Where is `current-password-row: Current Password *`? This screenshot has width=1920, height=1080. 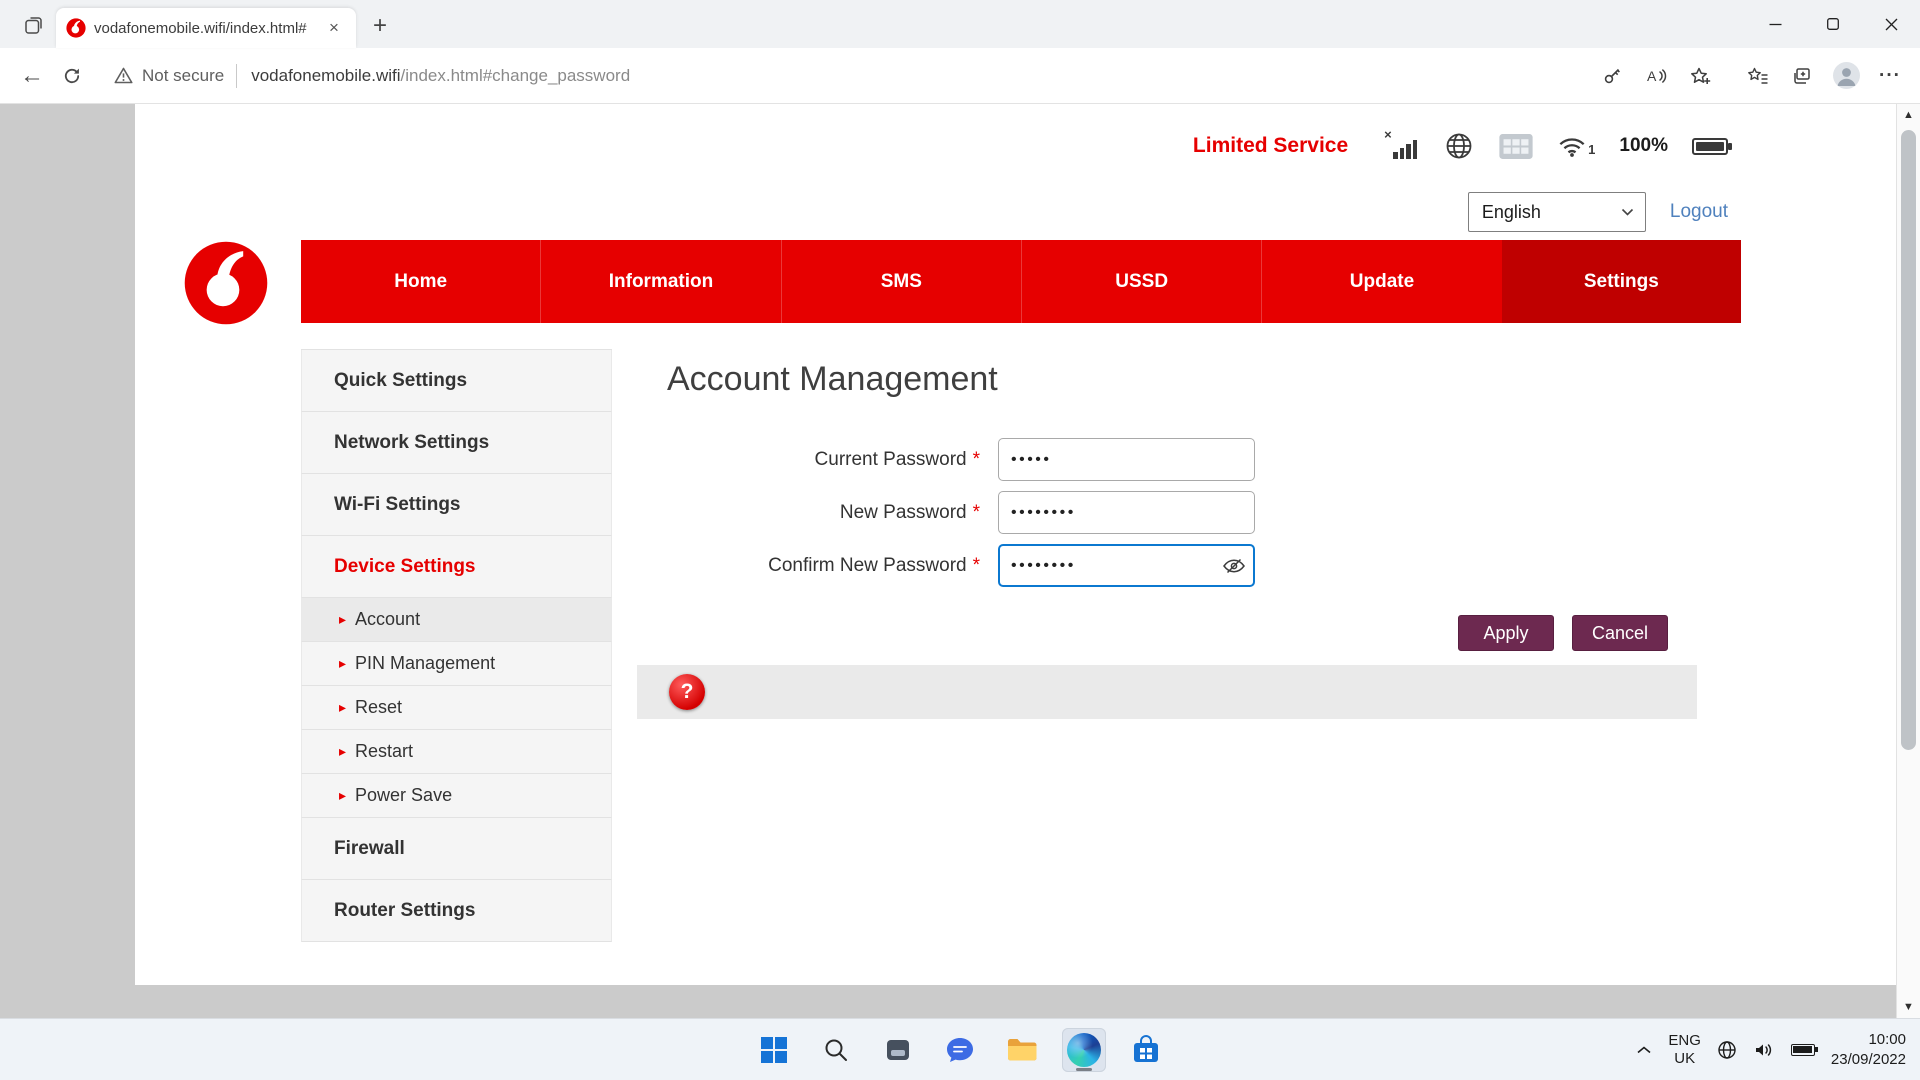 current-password-row: Current Password * is located at coordinates (1015, 459).